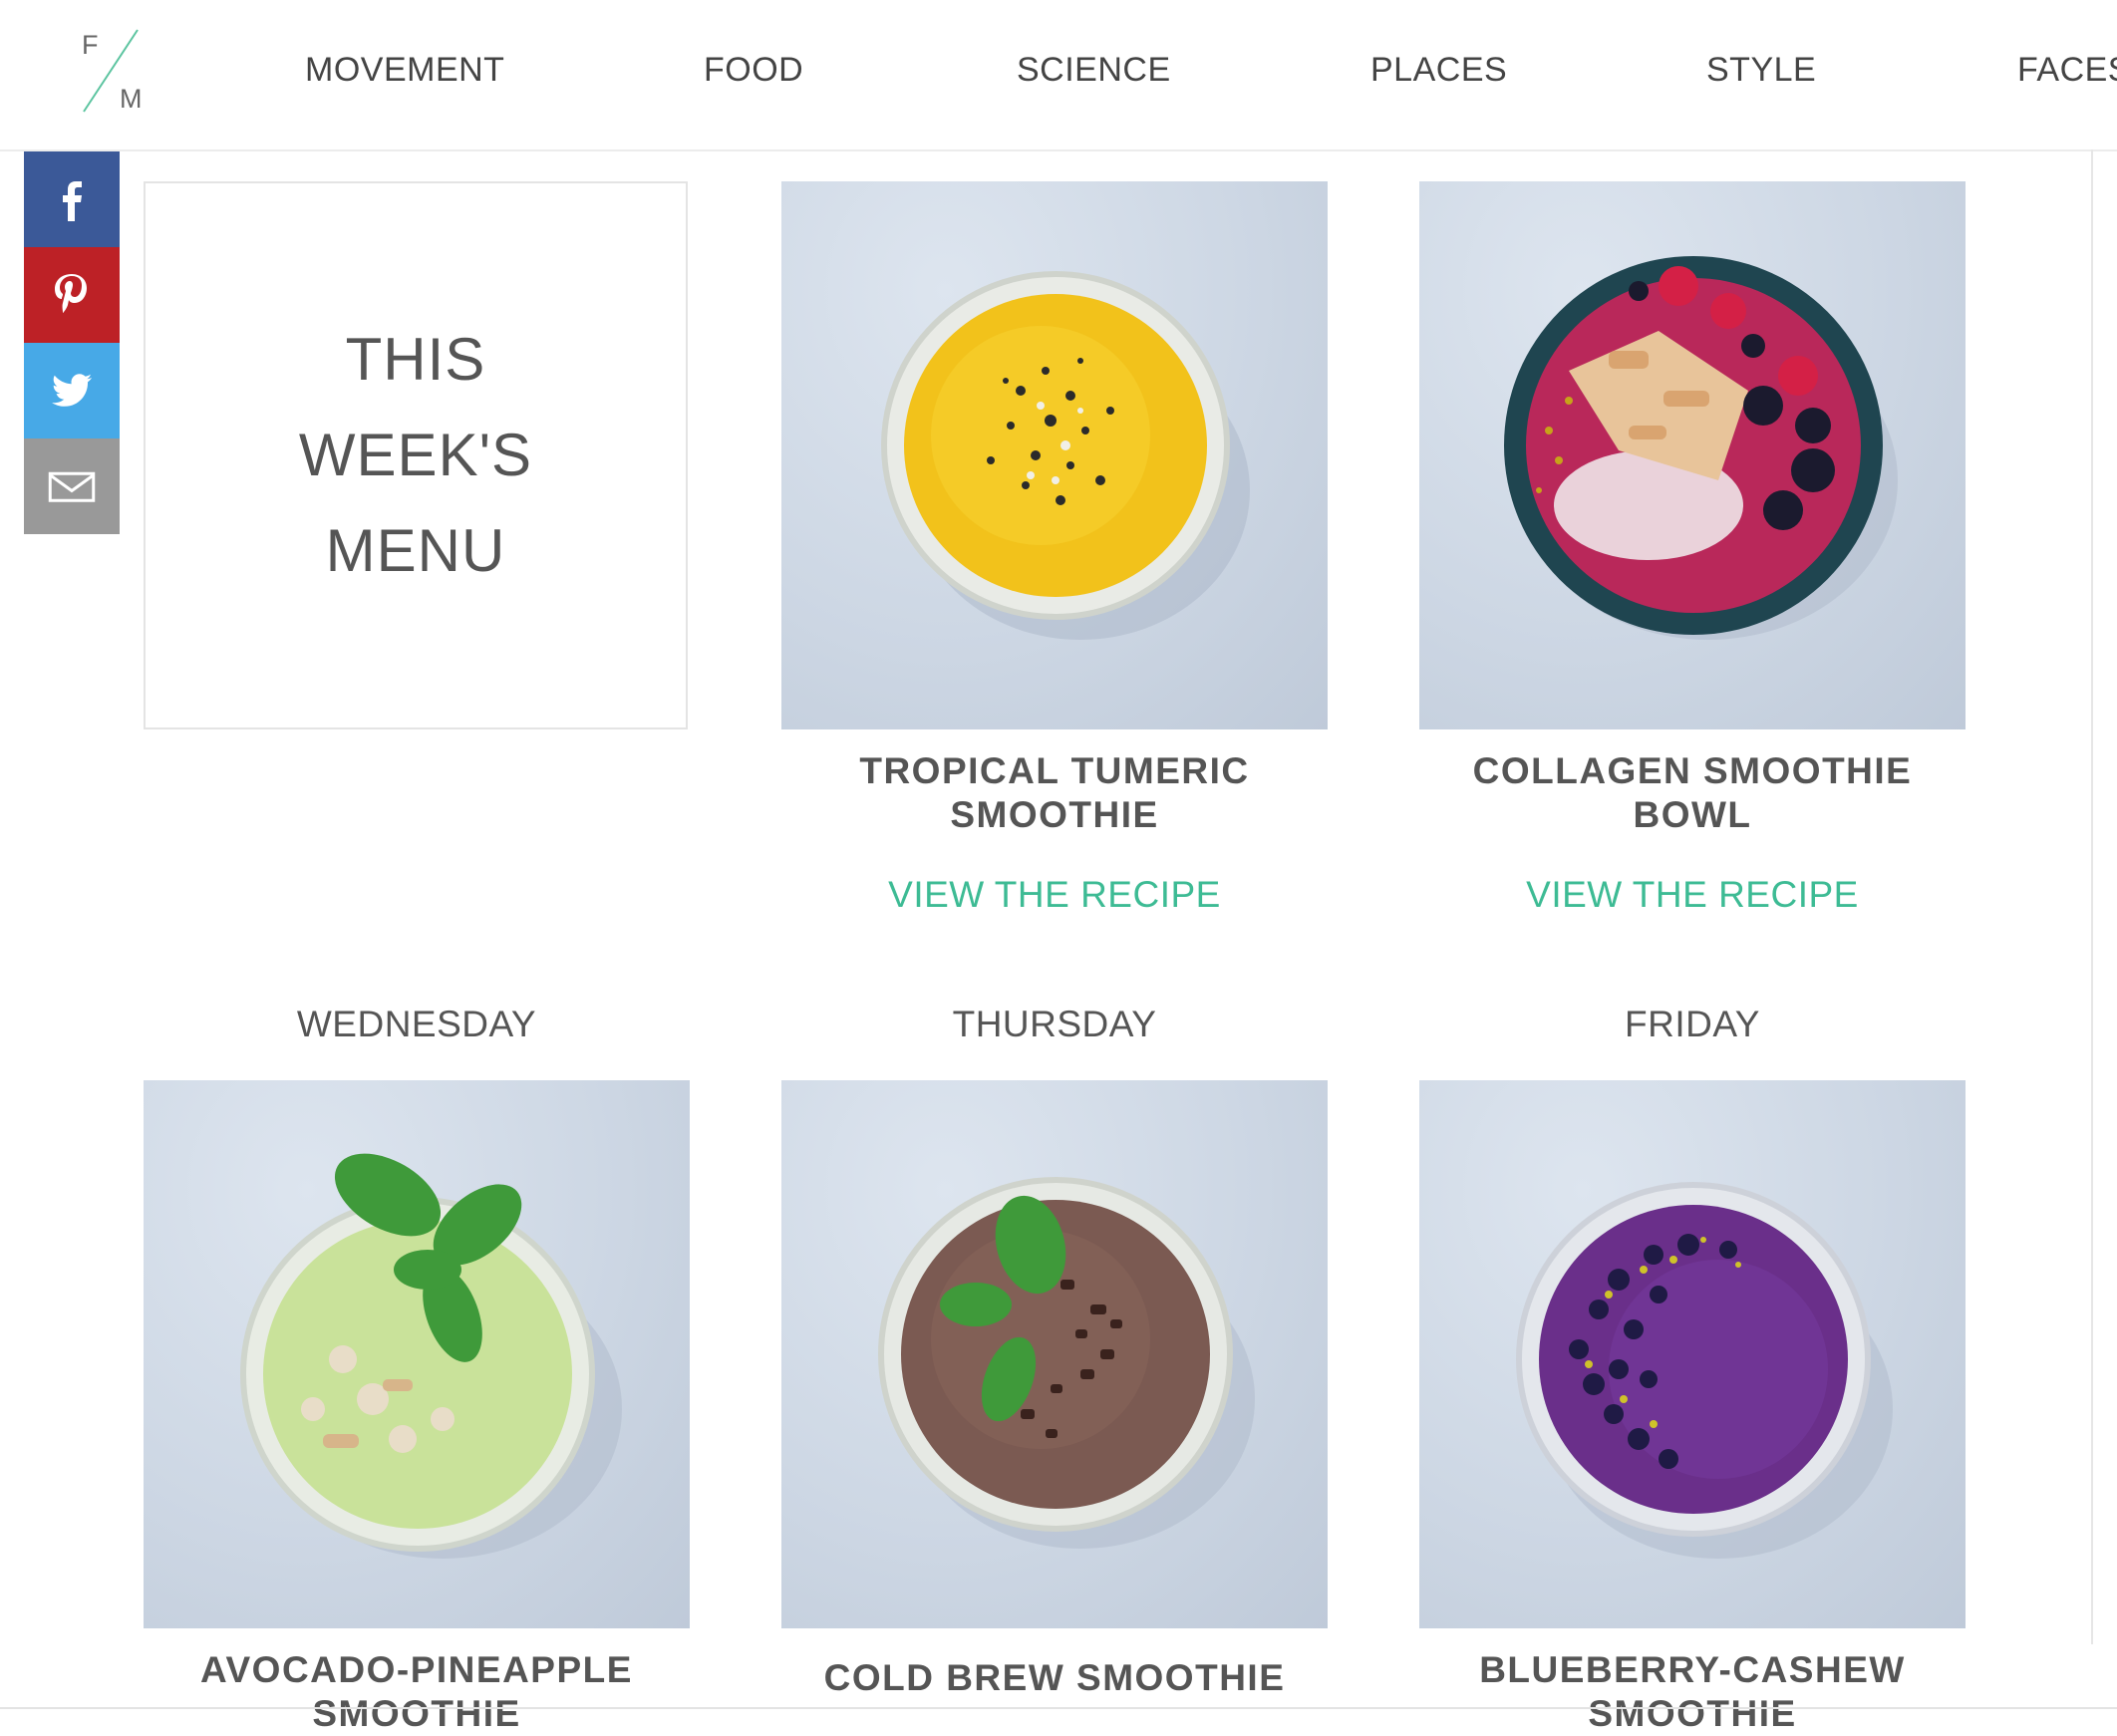  What do you see at coordinates (416, 1024) in the screenshot?
I see `day-label-wednesday: WEDNESDAY` at bounding box center [416, 1024].